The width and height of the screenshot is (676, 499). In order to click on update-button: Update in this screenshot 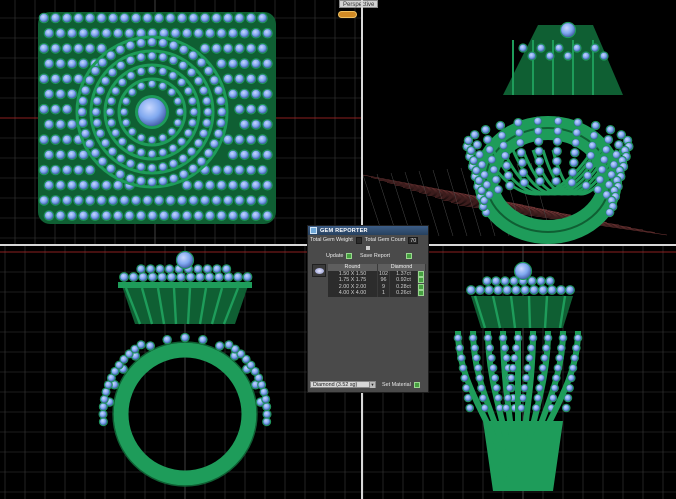, I will do `click(339, 256)`.